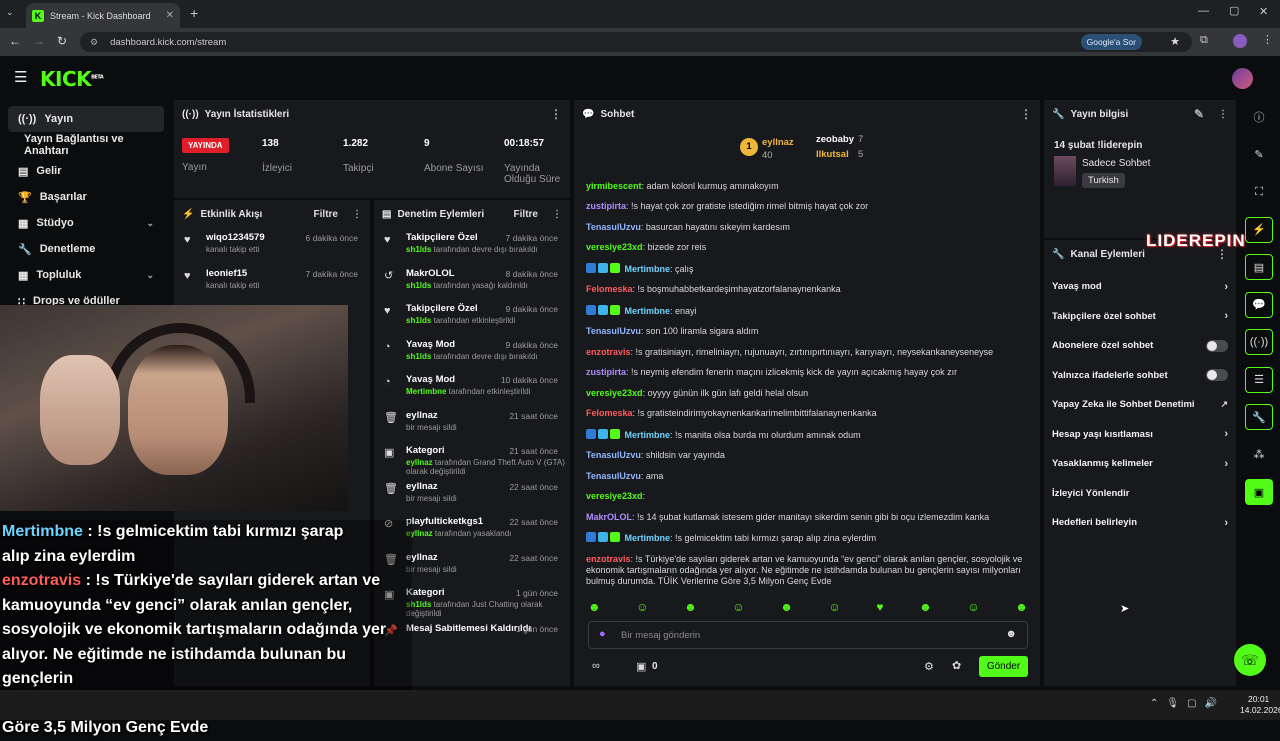 This screenshot has height=741, width=1280. Describe the element at coordinates (807, 268) in the screenshot. I see `chat-message: Mertimbne: çalış` at that location.